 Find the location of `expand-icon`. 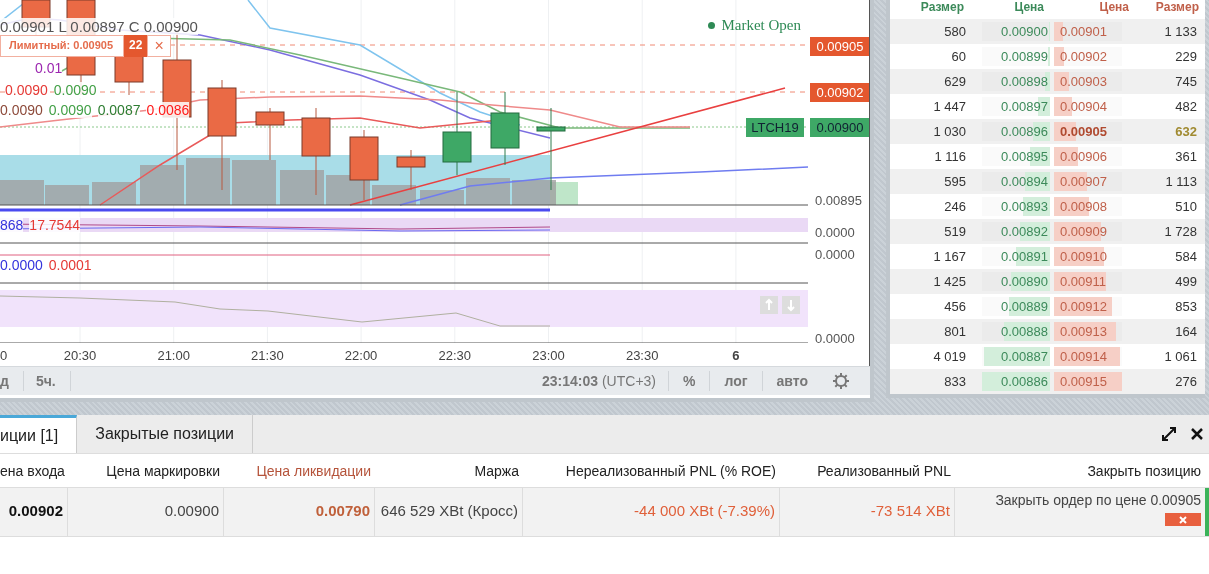

expand-icon is located at coordinates (1169, 434).